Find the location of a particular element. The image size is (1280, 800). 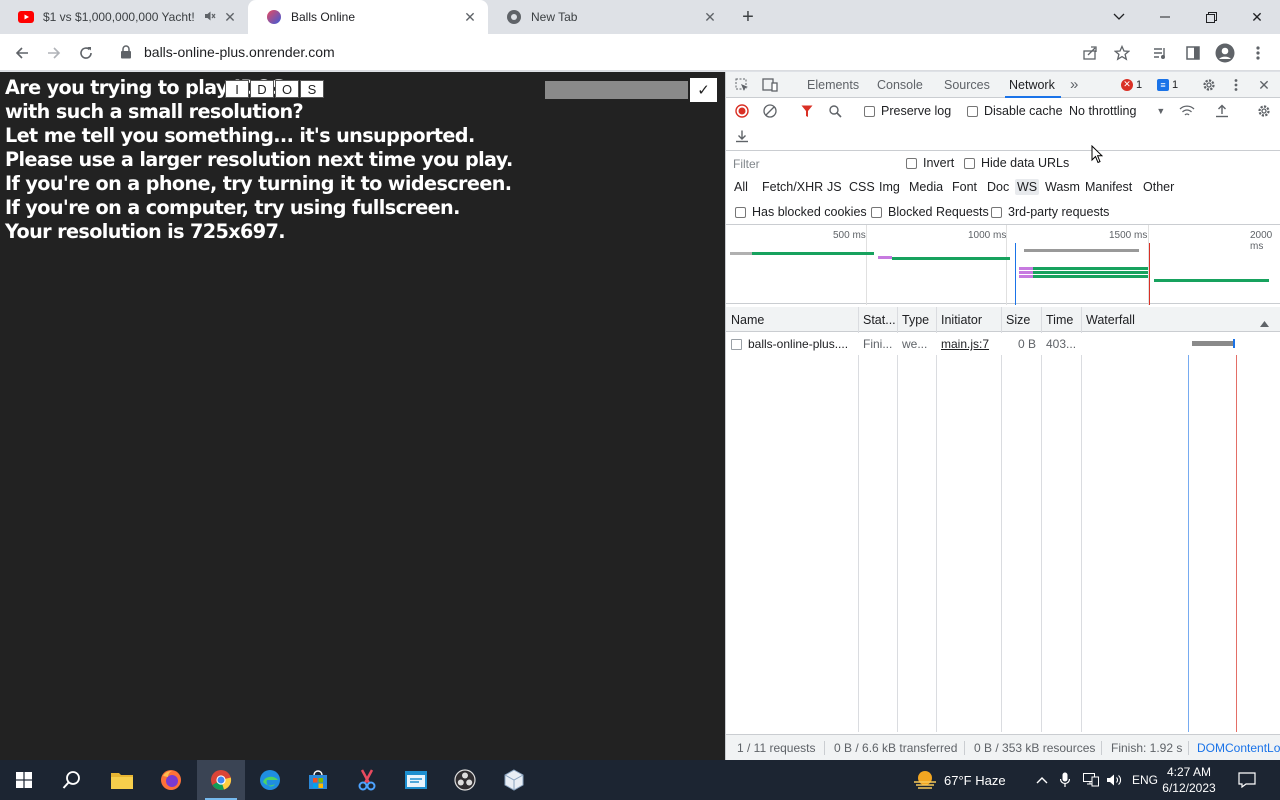

back-icon is located at coordinates (22, 53).